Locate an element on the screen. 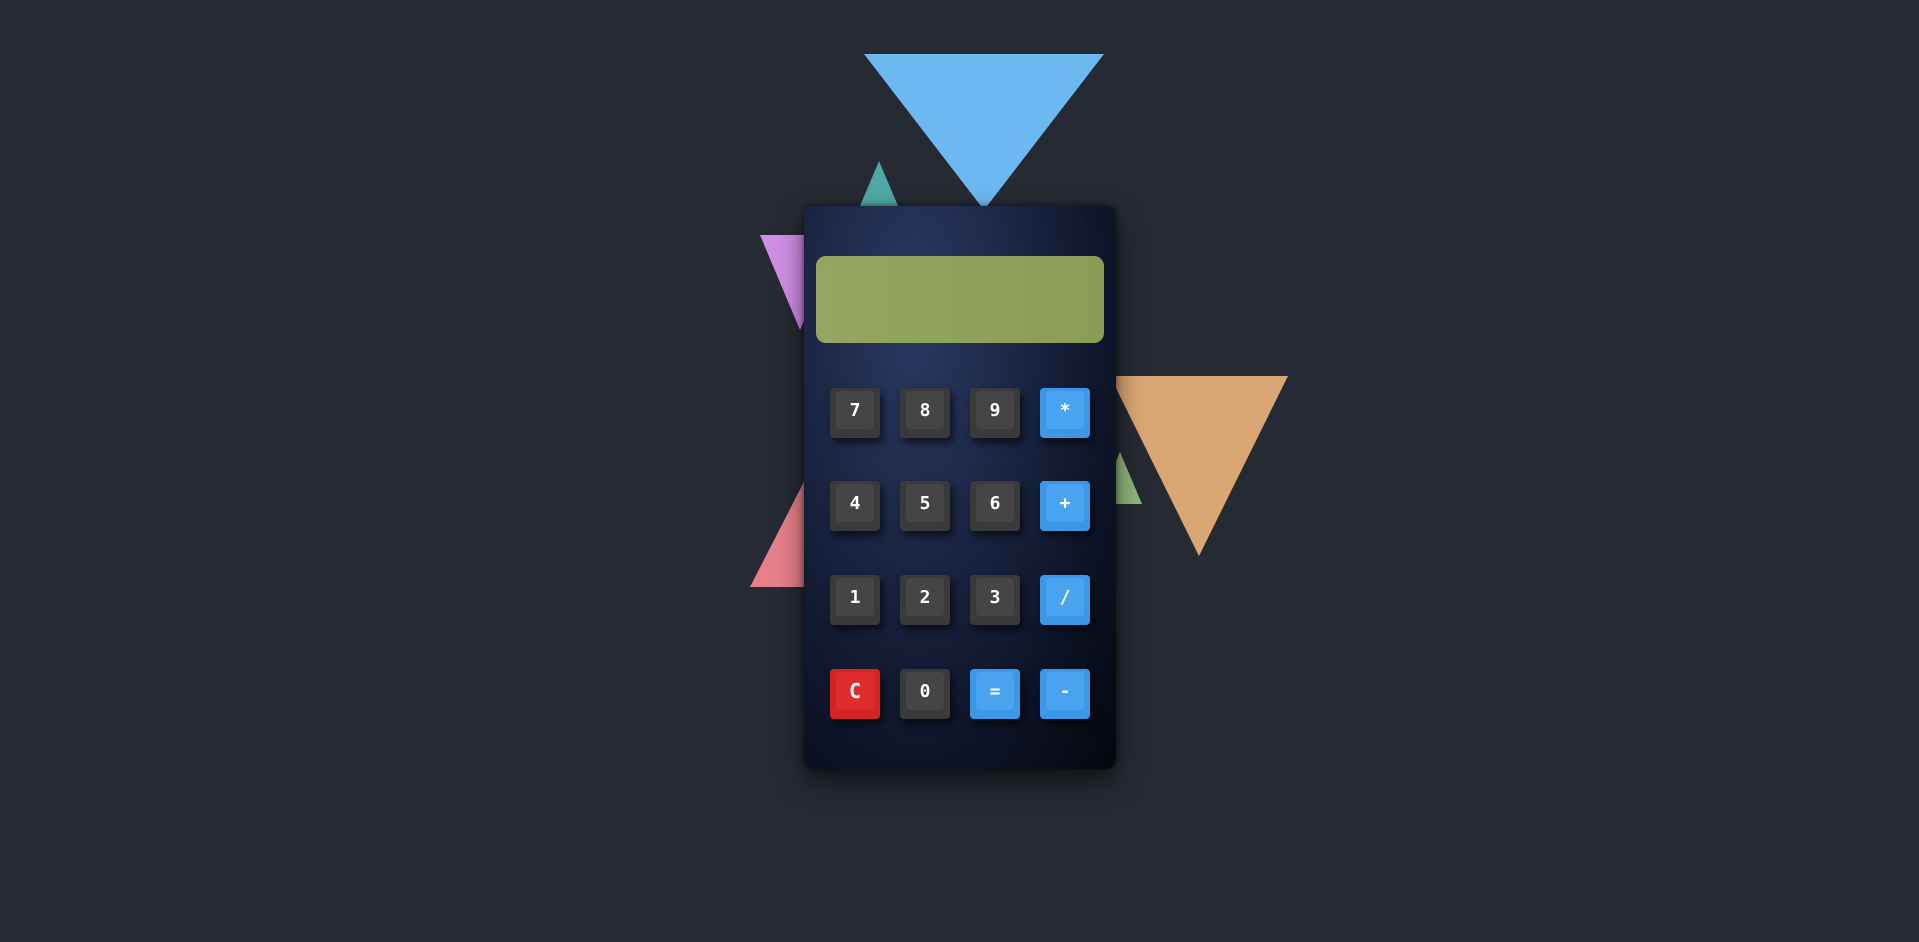 This screenshot has width=1919, height=942. key-2: 2 is located at coordinates (925, 600).